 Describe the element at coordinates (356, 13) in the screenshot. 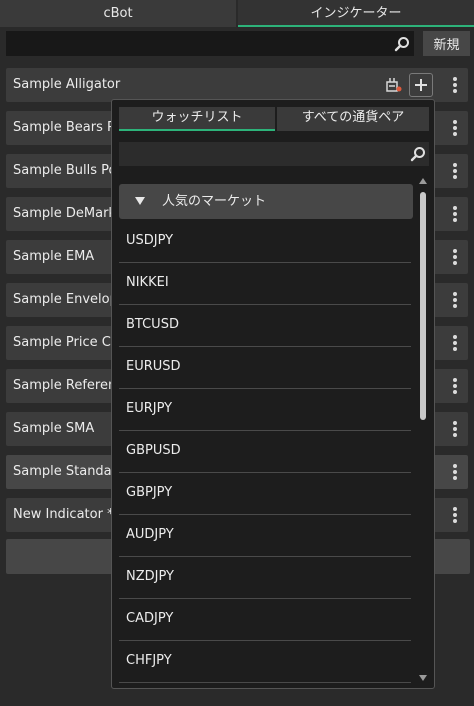

I see `tab-indicators: インジケーター` at that location.